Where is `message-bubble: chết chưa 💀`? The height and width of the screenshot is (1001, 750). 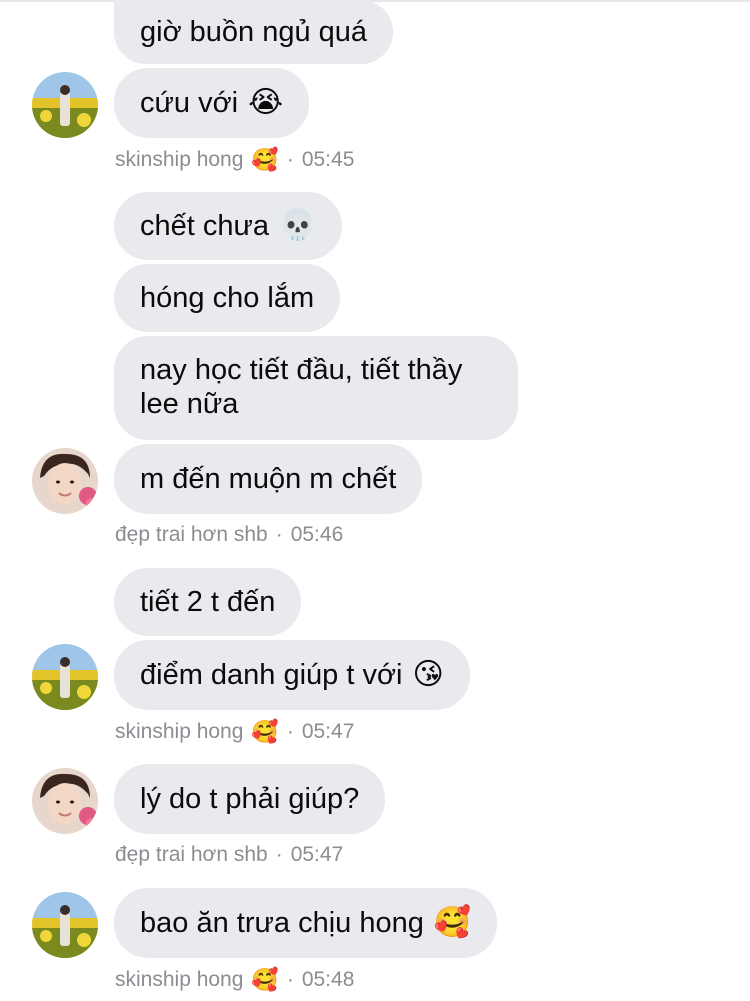
message-bubble: chết chưa 💀 is located at coordinates (228, 226).